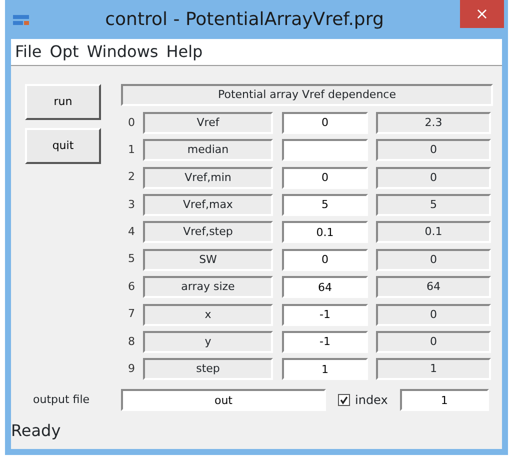  I want to click on output-file-label: output file, so click(62, 400).